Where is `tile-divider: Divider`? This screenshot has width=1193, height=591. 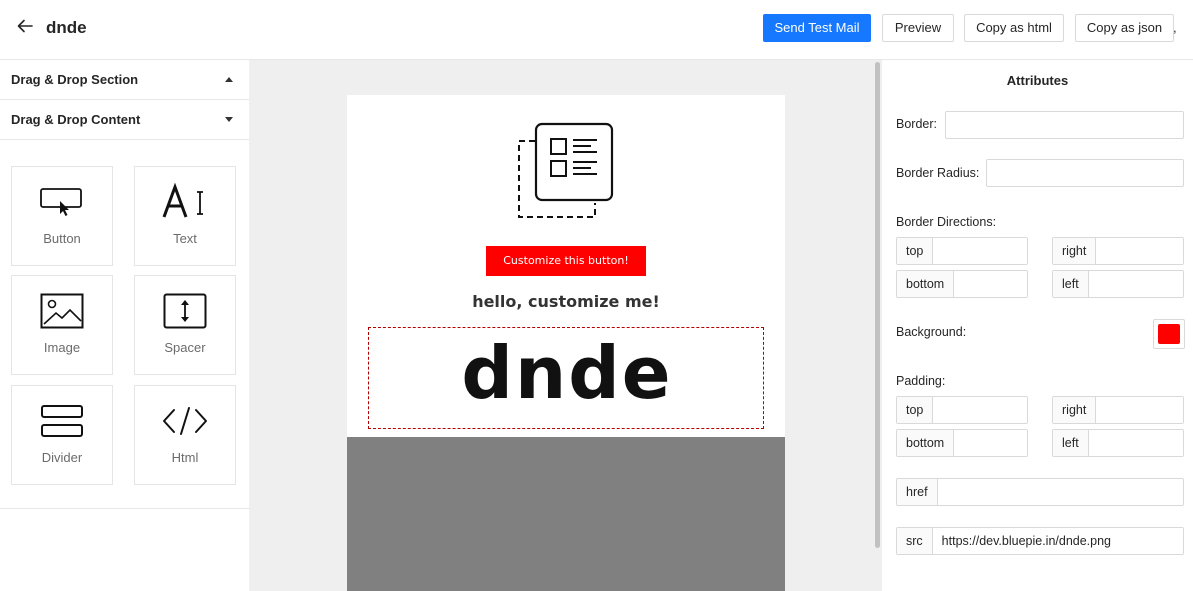 tile-divider: Divider is located at coordinates (62, 435).